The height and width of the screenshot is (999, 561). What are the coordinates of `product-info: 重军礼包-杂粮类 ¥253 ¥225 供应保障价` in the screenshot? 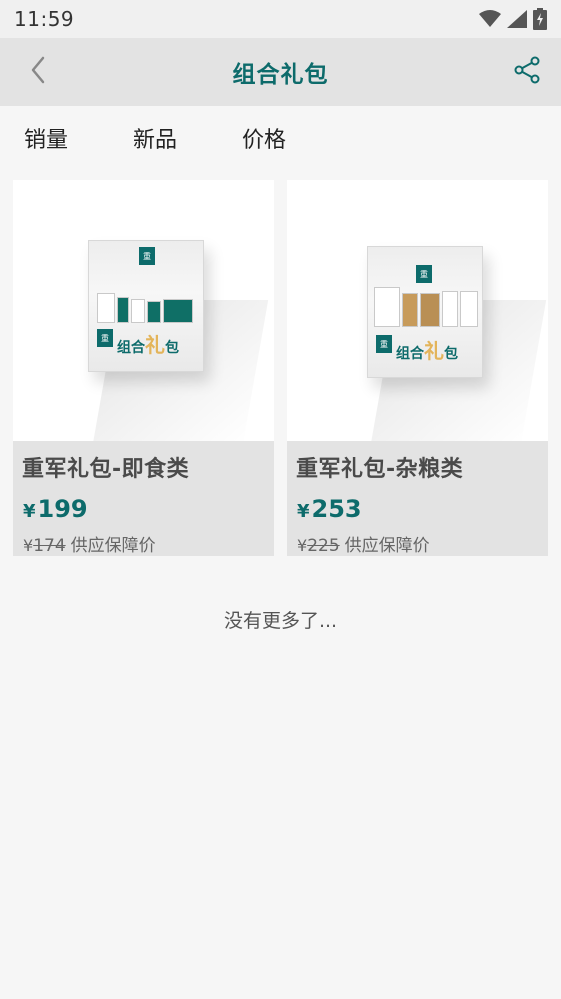 It's located at (417, 498).